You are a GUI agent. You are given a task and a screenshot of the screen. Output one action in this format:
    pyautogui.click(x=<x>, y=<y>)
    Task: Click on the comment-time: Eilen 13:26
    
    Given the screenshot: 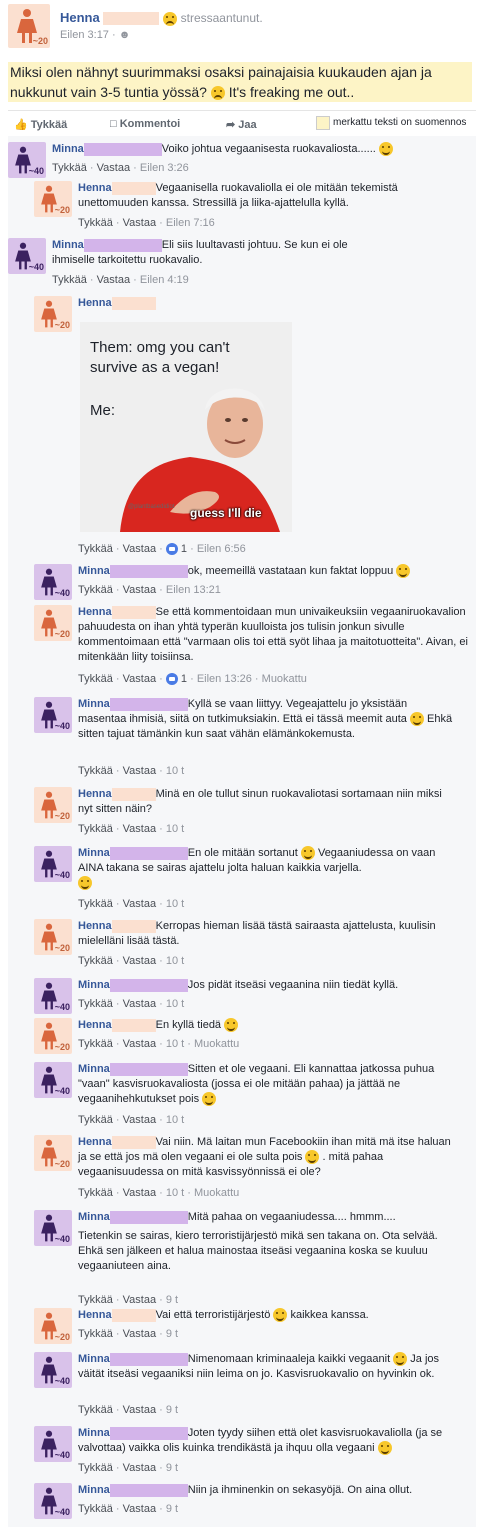 What is the action you would take?
    pyautogui.click(x=224, y=679)
    